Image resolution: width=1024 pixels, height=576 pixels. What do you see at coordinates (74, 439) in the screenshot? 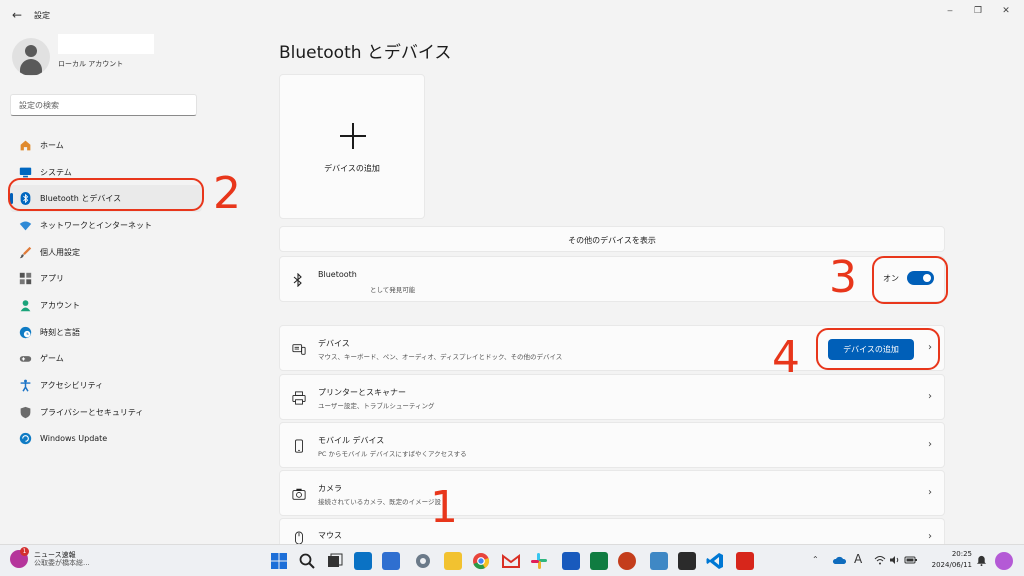
I see `sidebar-item-label: Windows Update` at bounding box center [74, 439].